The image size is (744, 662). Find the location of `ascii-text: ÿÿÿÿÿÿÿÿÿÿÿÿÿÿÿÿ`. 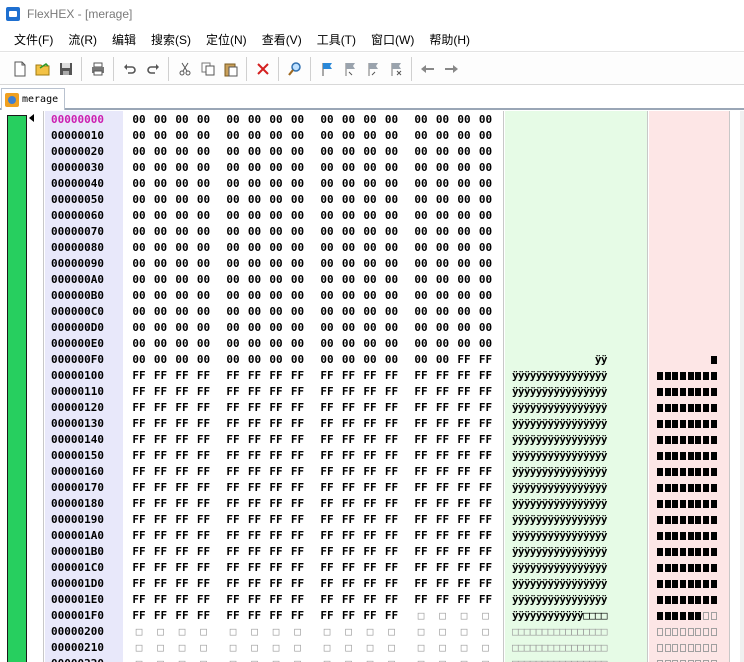

ascii-text: ÿÿÿÿÿÿÿÿÿÿÿÿÿÿÿÿ is located at coordinates (559, 472).